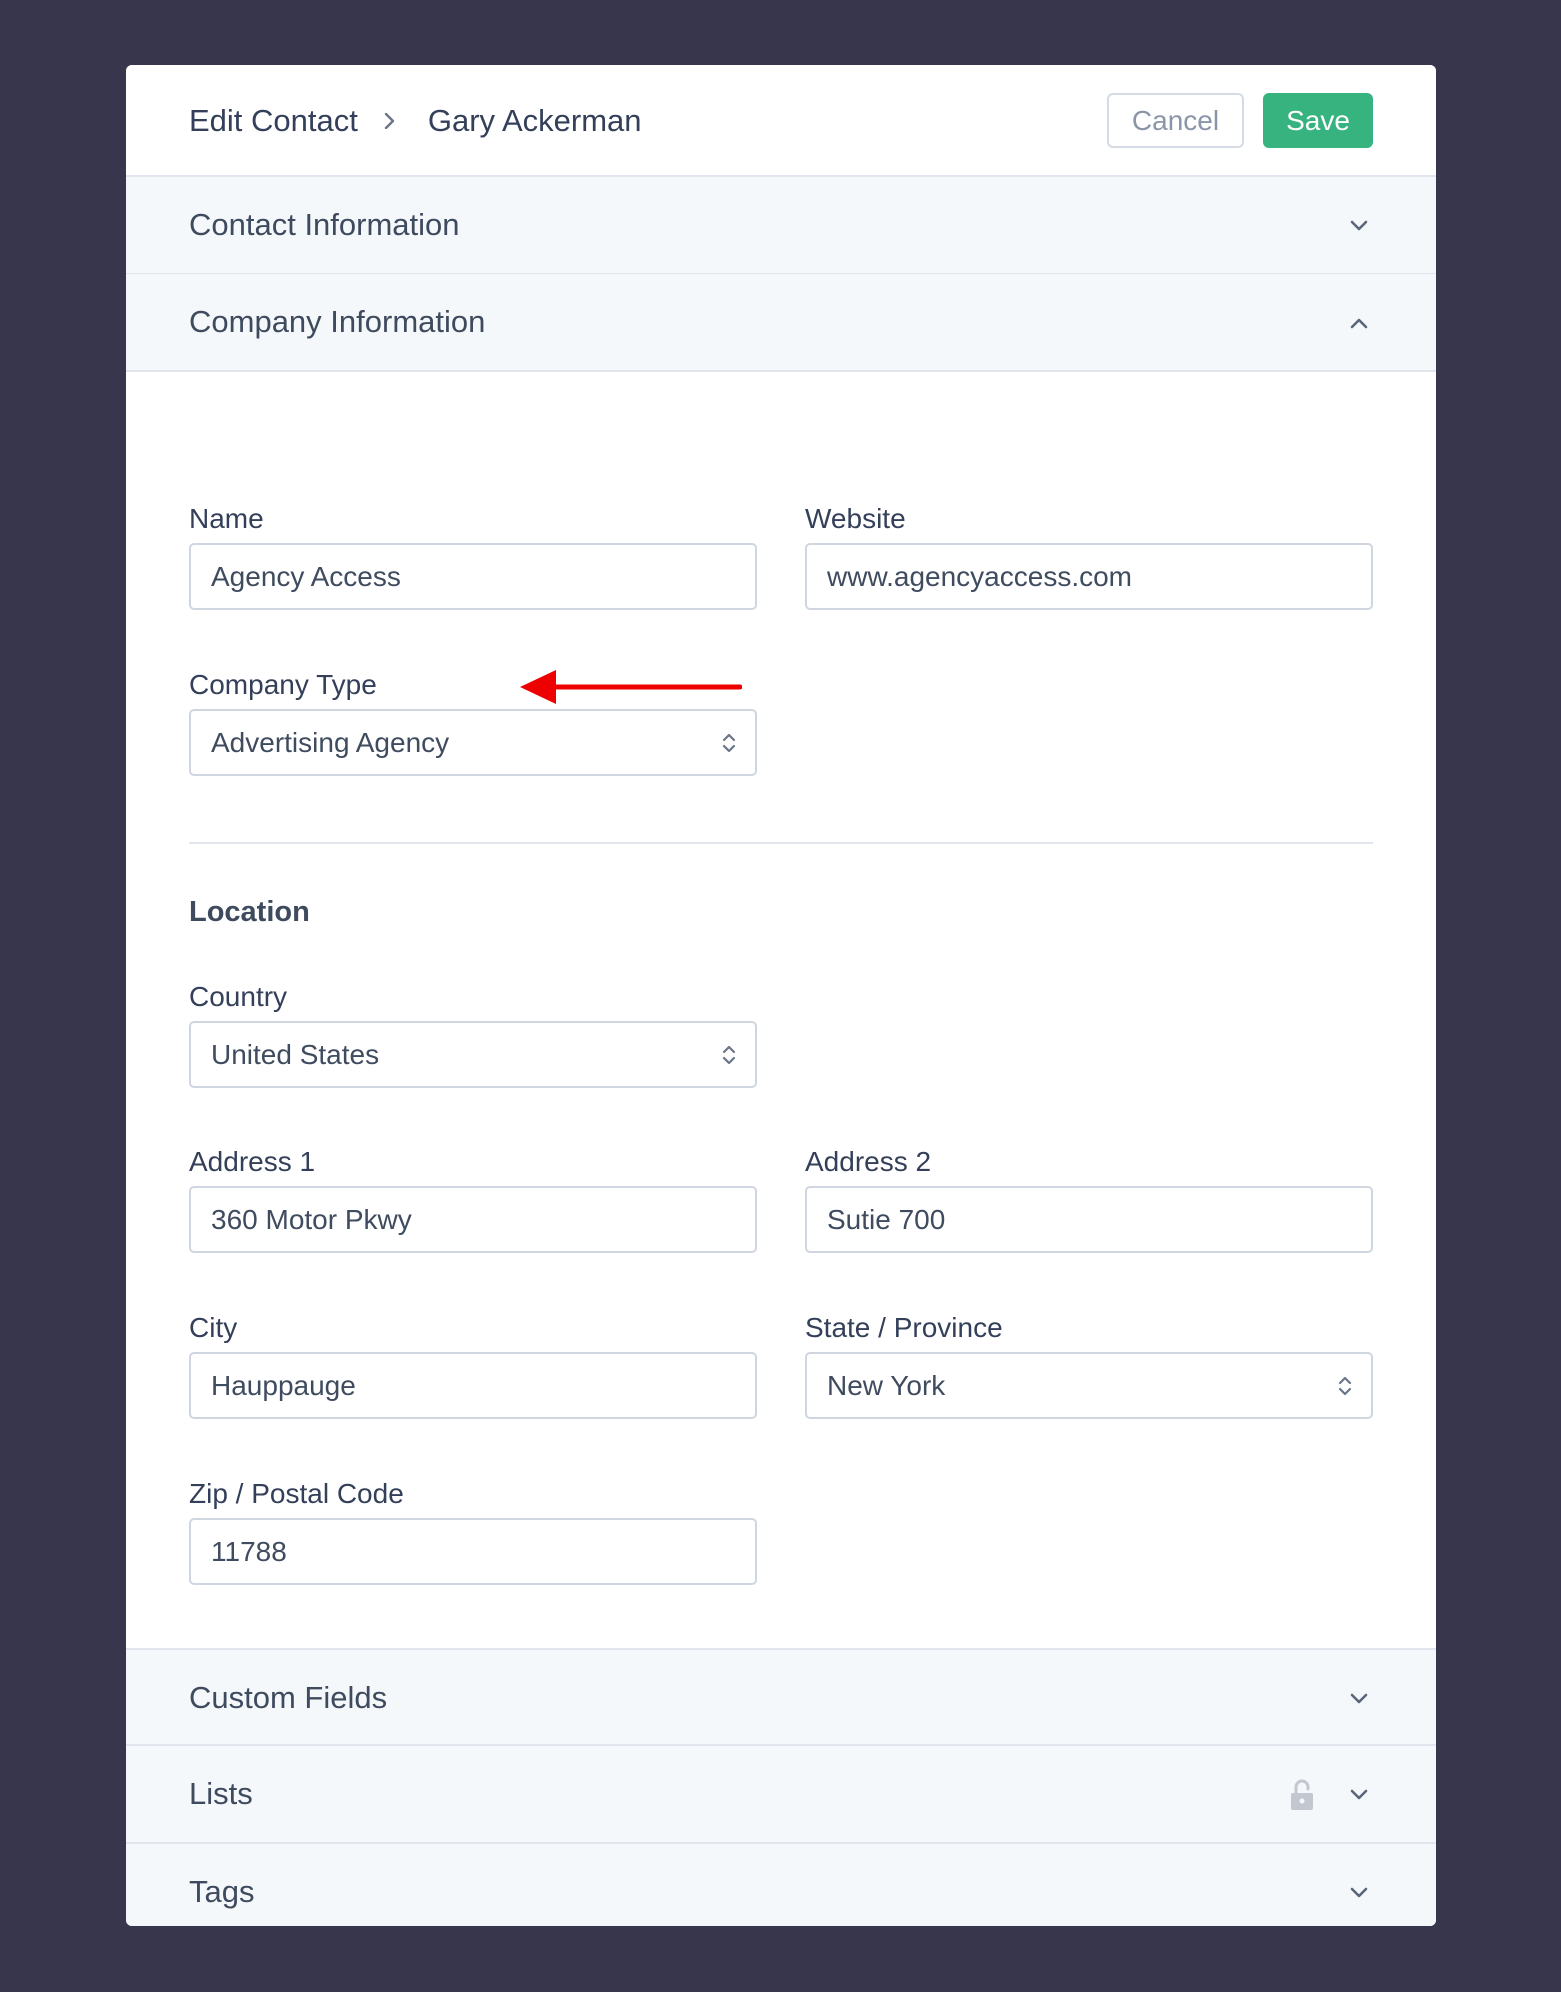 Image resolution: width=1561 pixels, height=1992 pixels. Describe the element at coordinates (473, 1219) in the screenshot. I see `address1-input` at that location.